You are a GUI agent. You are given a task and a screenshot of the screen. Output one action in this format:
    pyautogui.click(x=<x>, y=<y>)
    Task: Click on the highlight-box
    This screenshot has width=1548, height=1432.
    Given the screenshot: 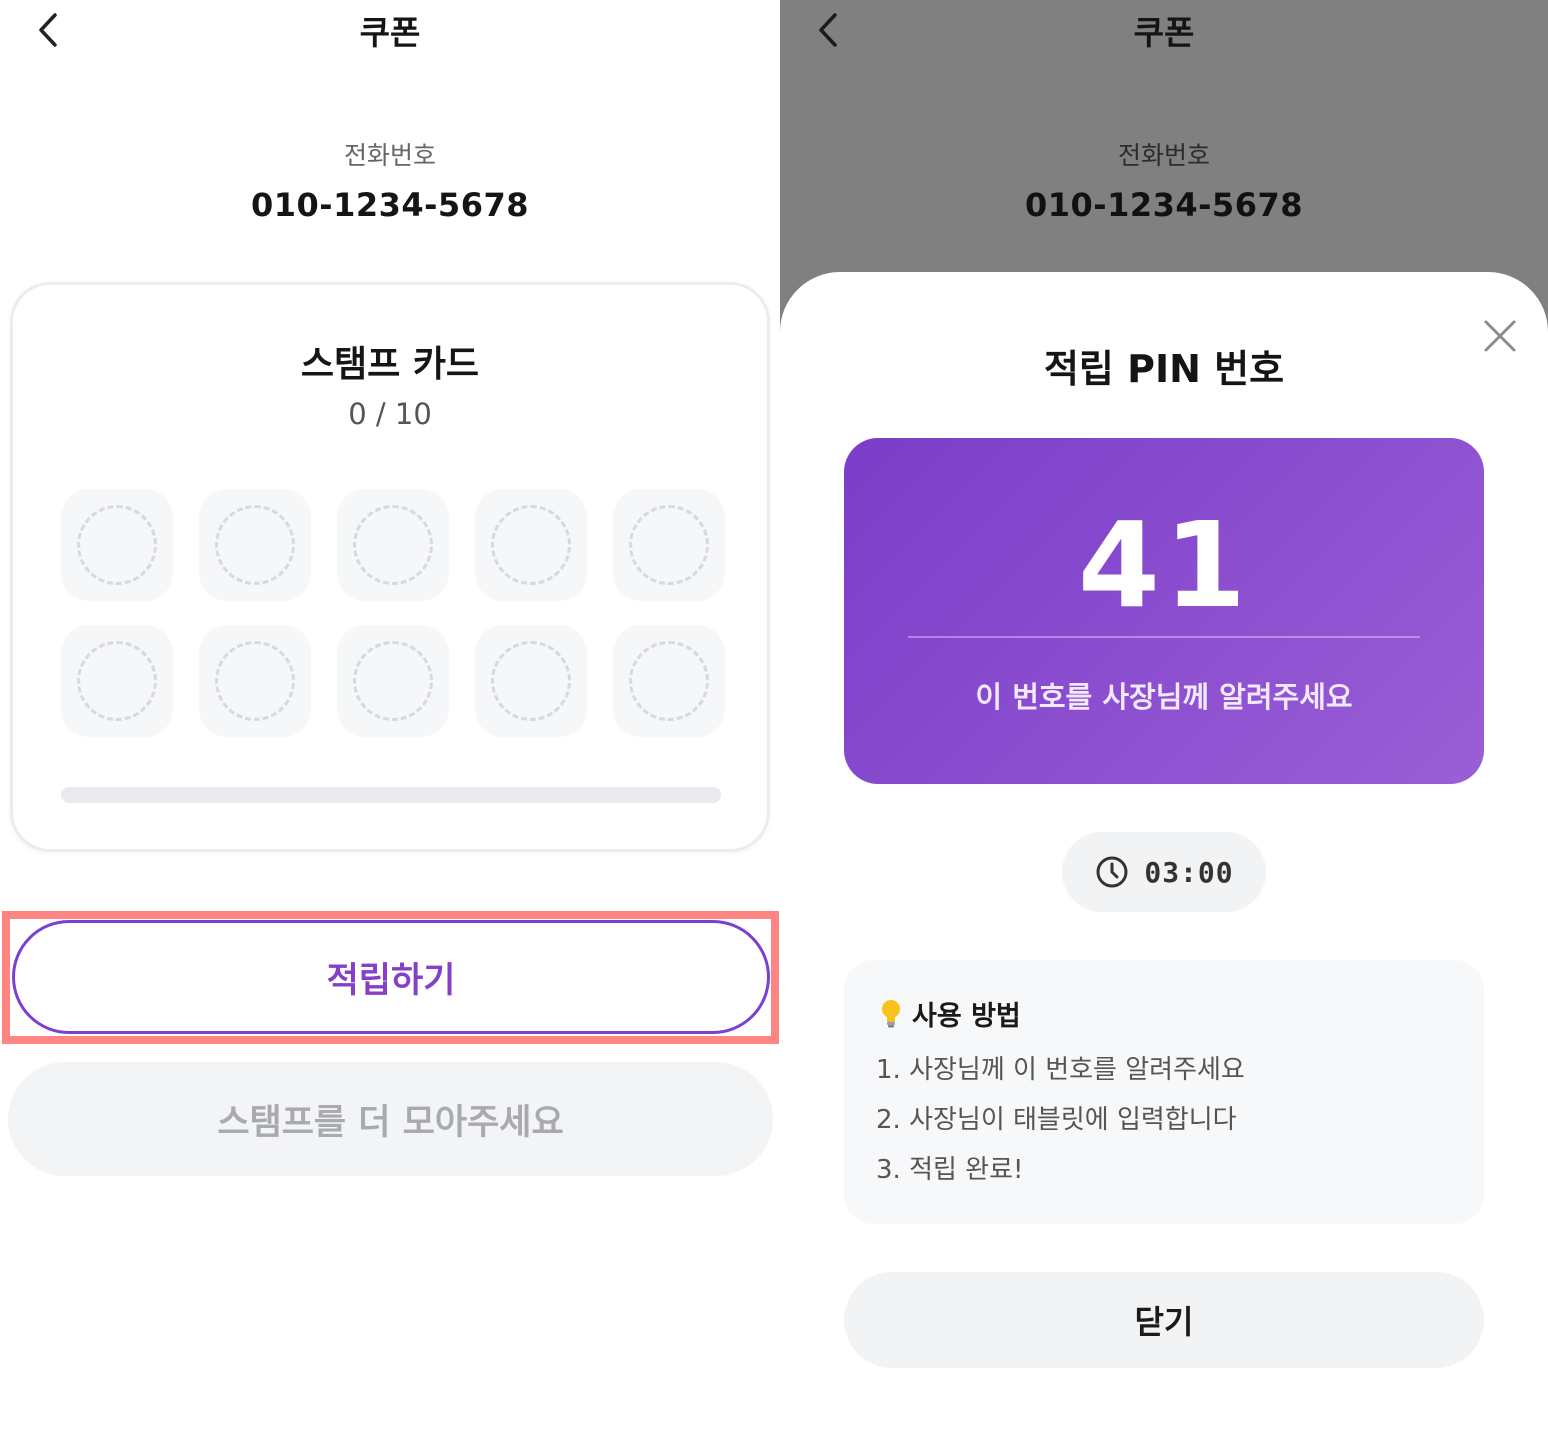 What is the action you would take?
    pyautogui.click(x=390, y=977)
    